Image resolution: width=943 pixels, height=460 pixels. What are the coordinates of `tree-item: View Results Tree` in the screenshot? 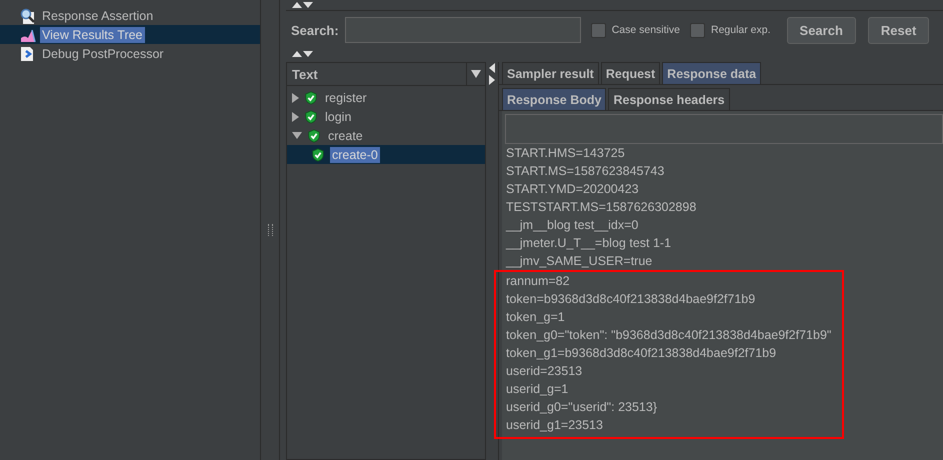 It's located at (130, 34).